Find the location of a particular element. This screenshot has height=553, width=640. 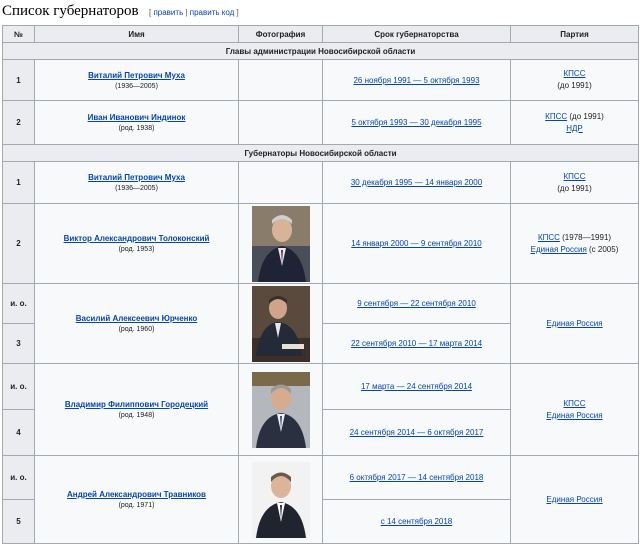

party-cell: Единая Россия is located at coordinates (574, 323).